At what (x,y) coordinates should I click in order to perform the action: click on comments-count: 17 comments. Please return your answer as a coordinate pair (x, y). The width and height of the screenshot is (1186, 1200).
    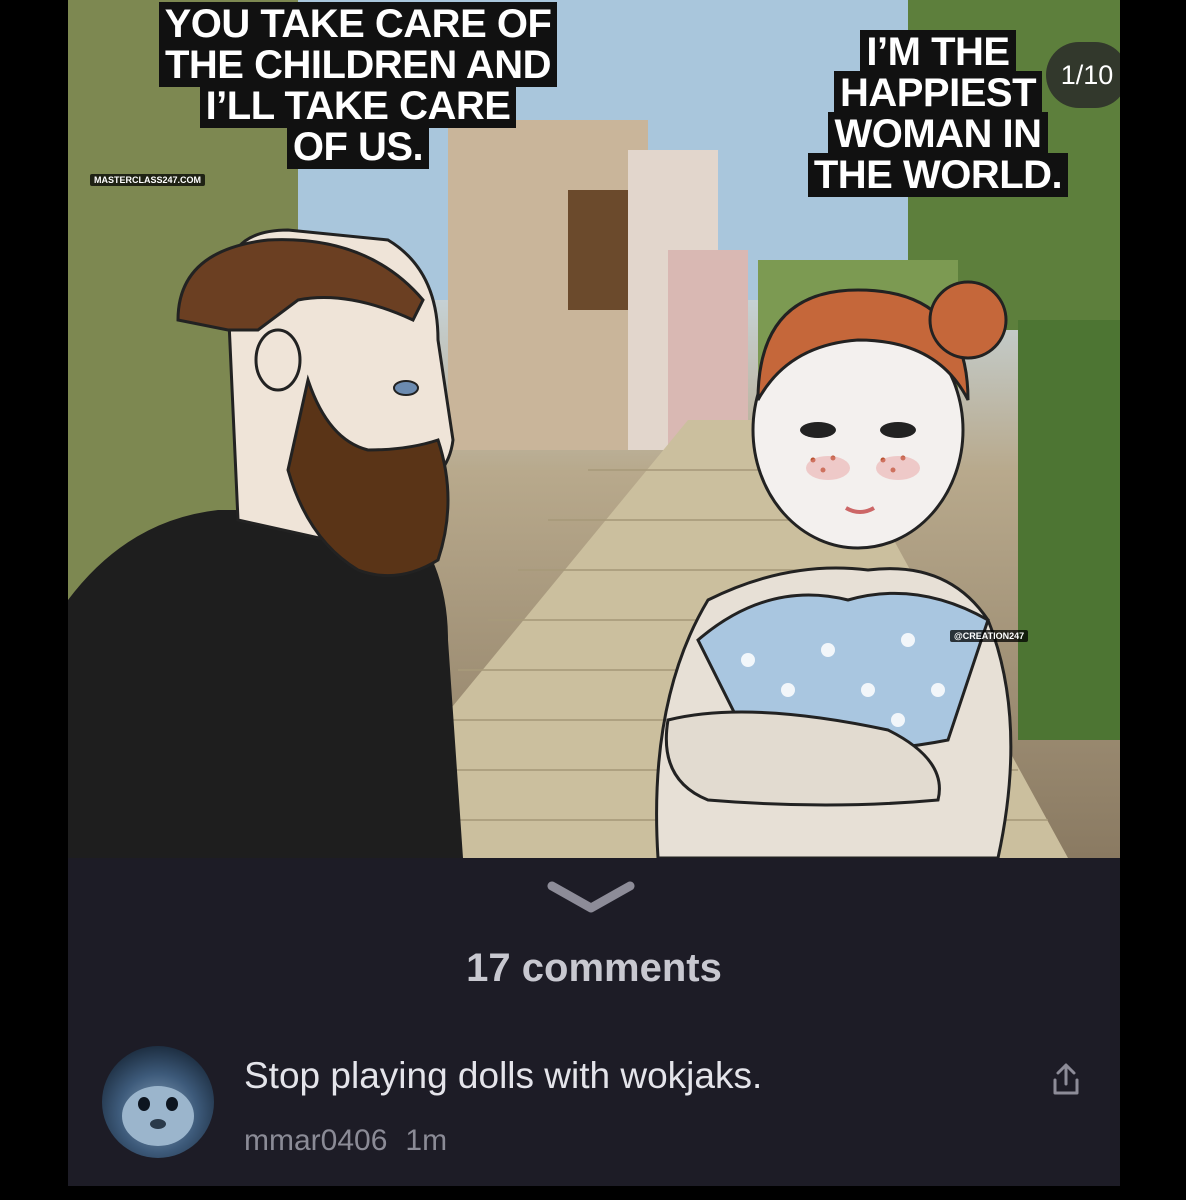
    Looking at the image, I should click on (594, 968).